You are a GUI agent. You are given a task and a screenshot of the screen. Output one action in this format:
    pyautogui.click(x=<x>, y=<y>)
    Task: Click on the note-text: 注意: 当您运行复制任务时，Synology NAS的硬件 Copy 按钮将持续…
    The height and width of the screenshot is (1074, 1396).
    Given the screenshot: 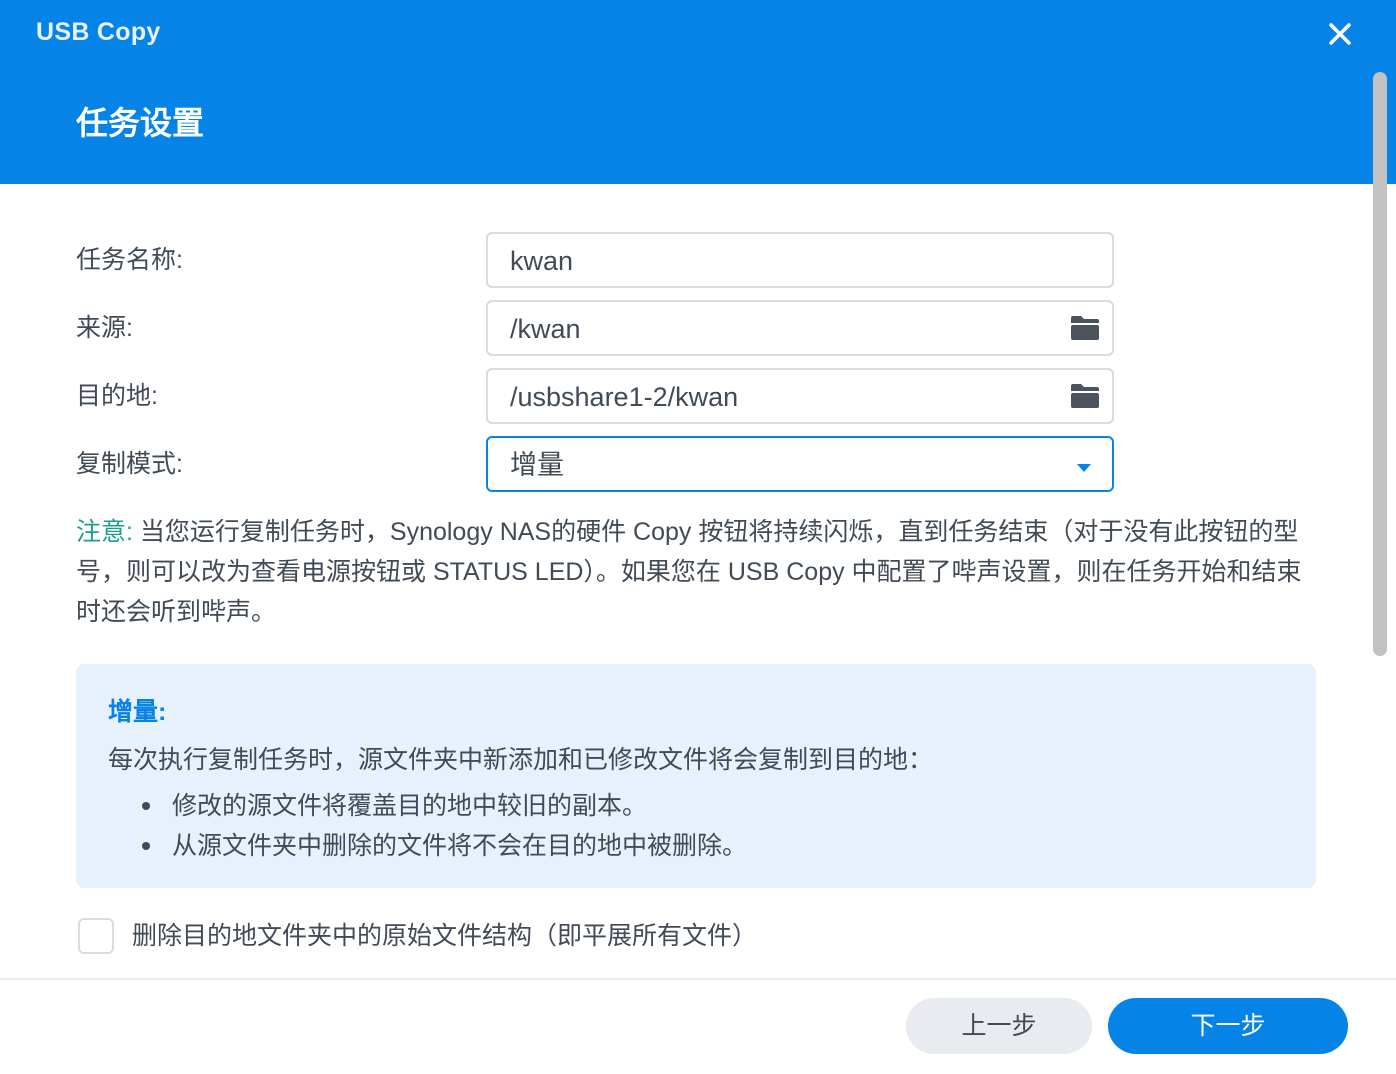 What is the action you would take?
    pyautogui.click(x=701, y=572)
    